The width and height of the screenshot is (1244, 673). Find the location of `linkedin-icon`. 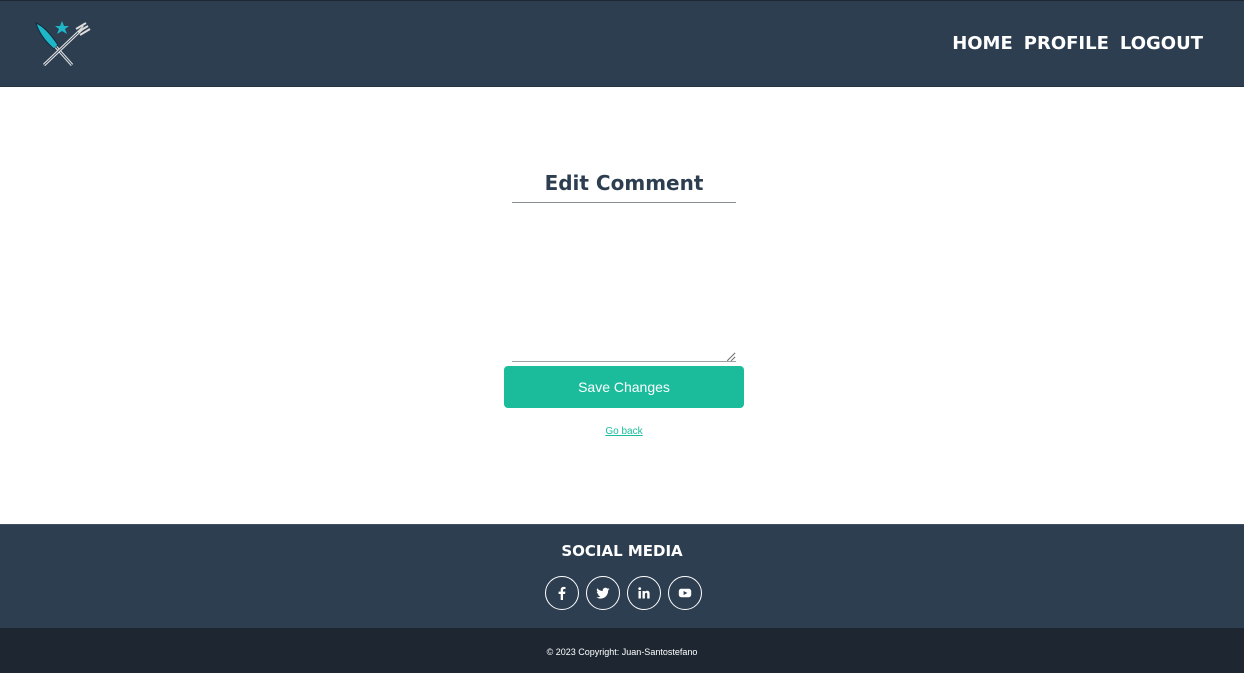

linkedin-icon is located at coordinates (644, 593).